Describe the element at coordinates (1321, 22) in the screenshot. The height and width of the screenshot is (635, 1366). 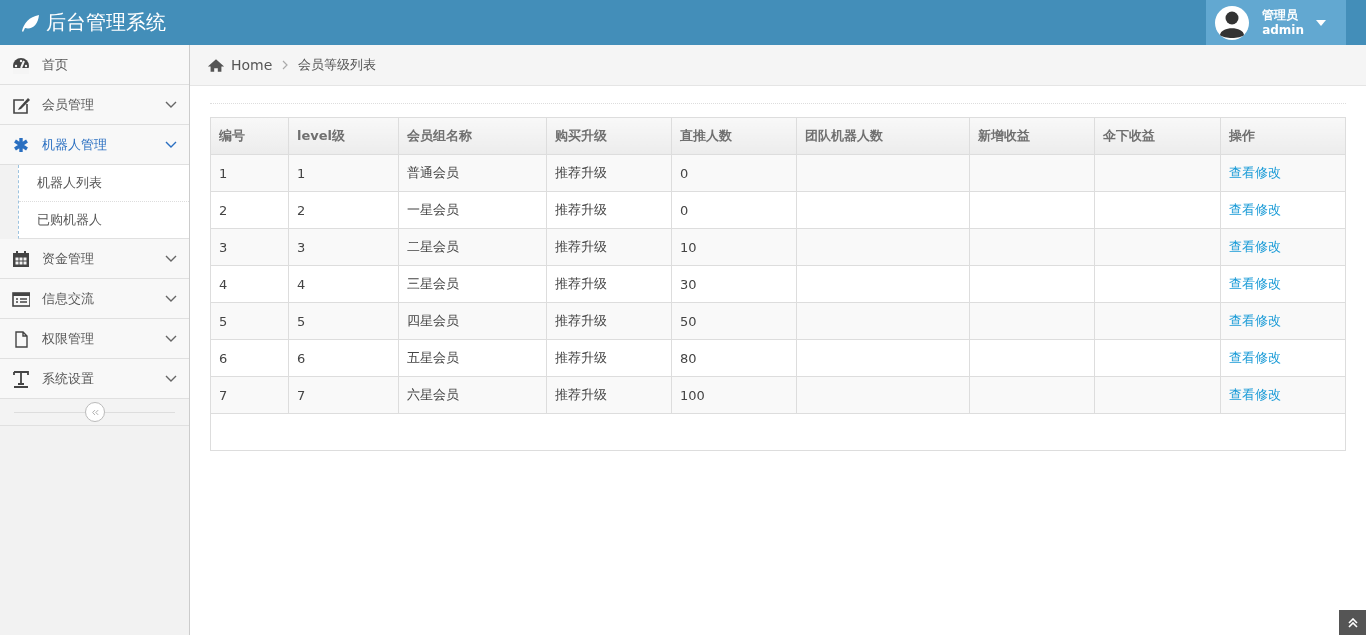
I see `caret-icon` at that location.